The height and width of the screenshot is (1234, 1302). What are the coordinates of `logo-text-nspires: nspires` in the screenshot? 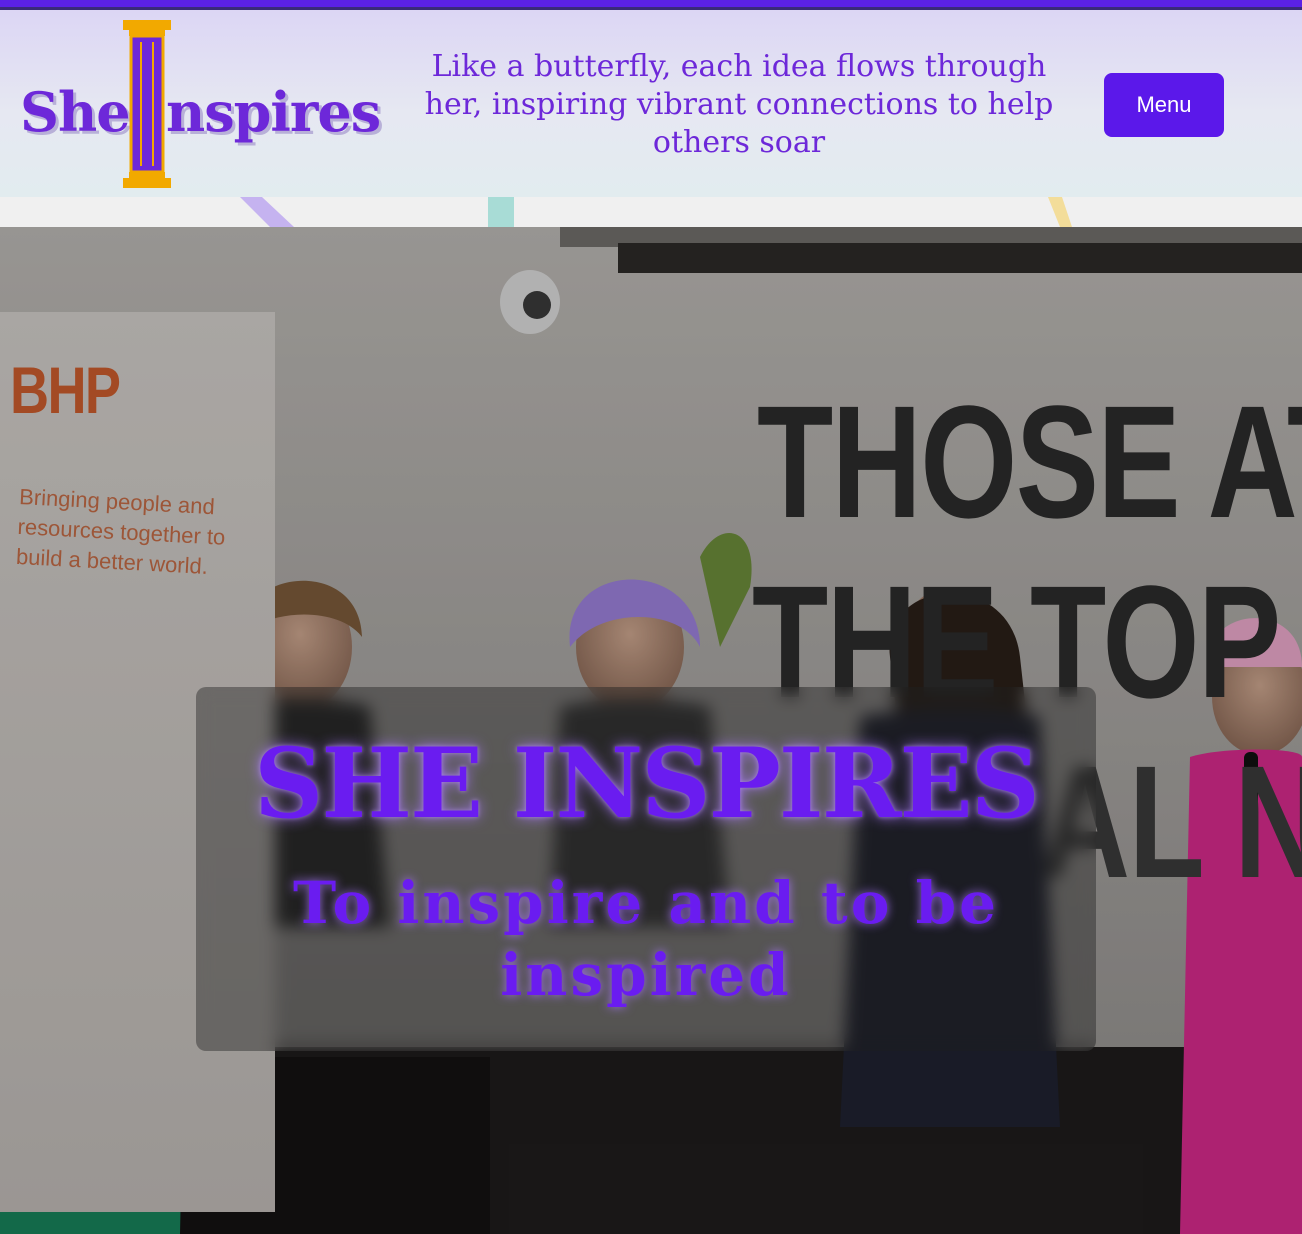 It's located at (273, 112).